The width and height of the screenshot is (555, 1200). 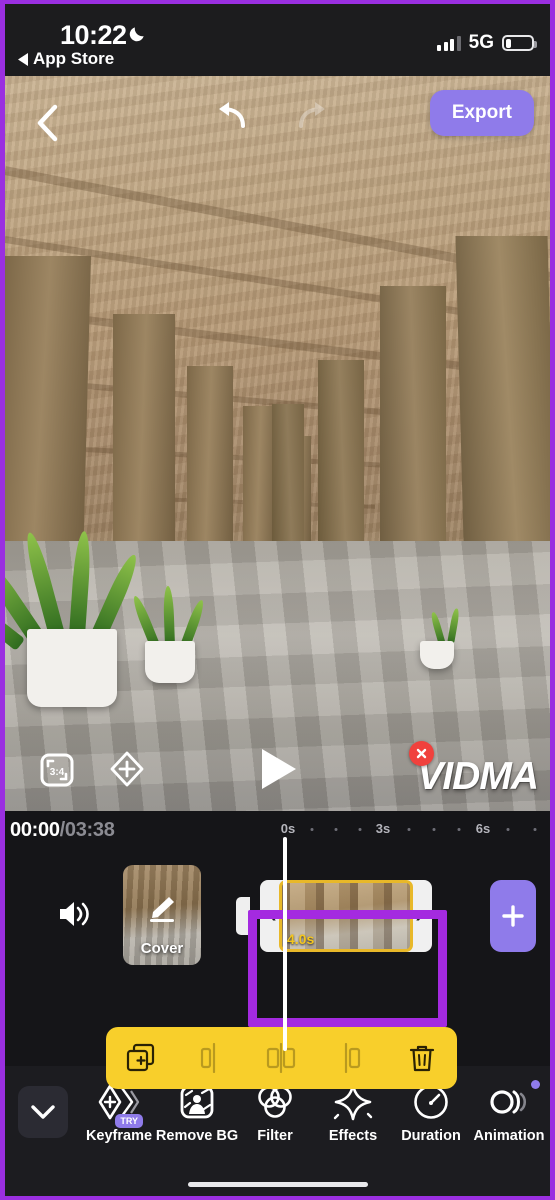 I want to click on aspect-ratio-crop-icon: 3:4, so click(x=57, y=772).